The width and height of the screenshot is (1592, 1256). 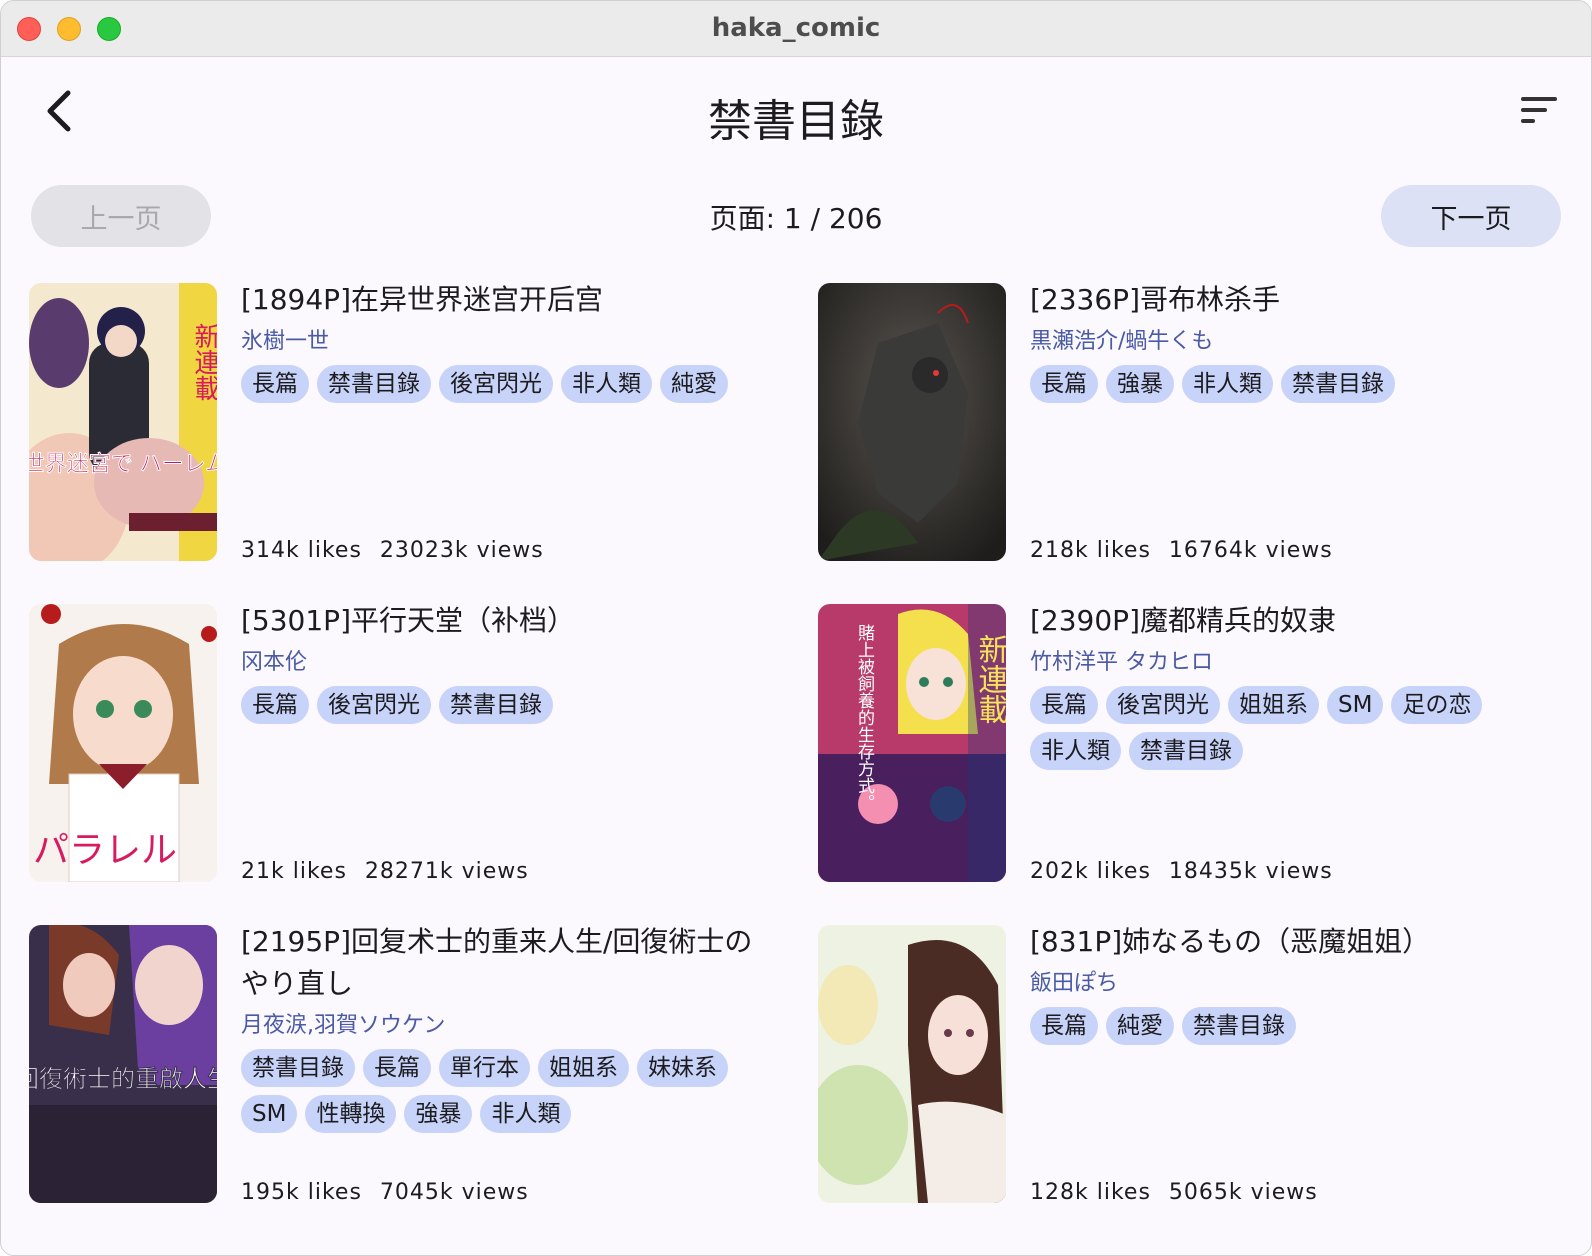 I want to click on comic-author: 飯田ぽち, so click(x=1290, y=984).